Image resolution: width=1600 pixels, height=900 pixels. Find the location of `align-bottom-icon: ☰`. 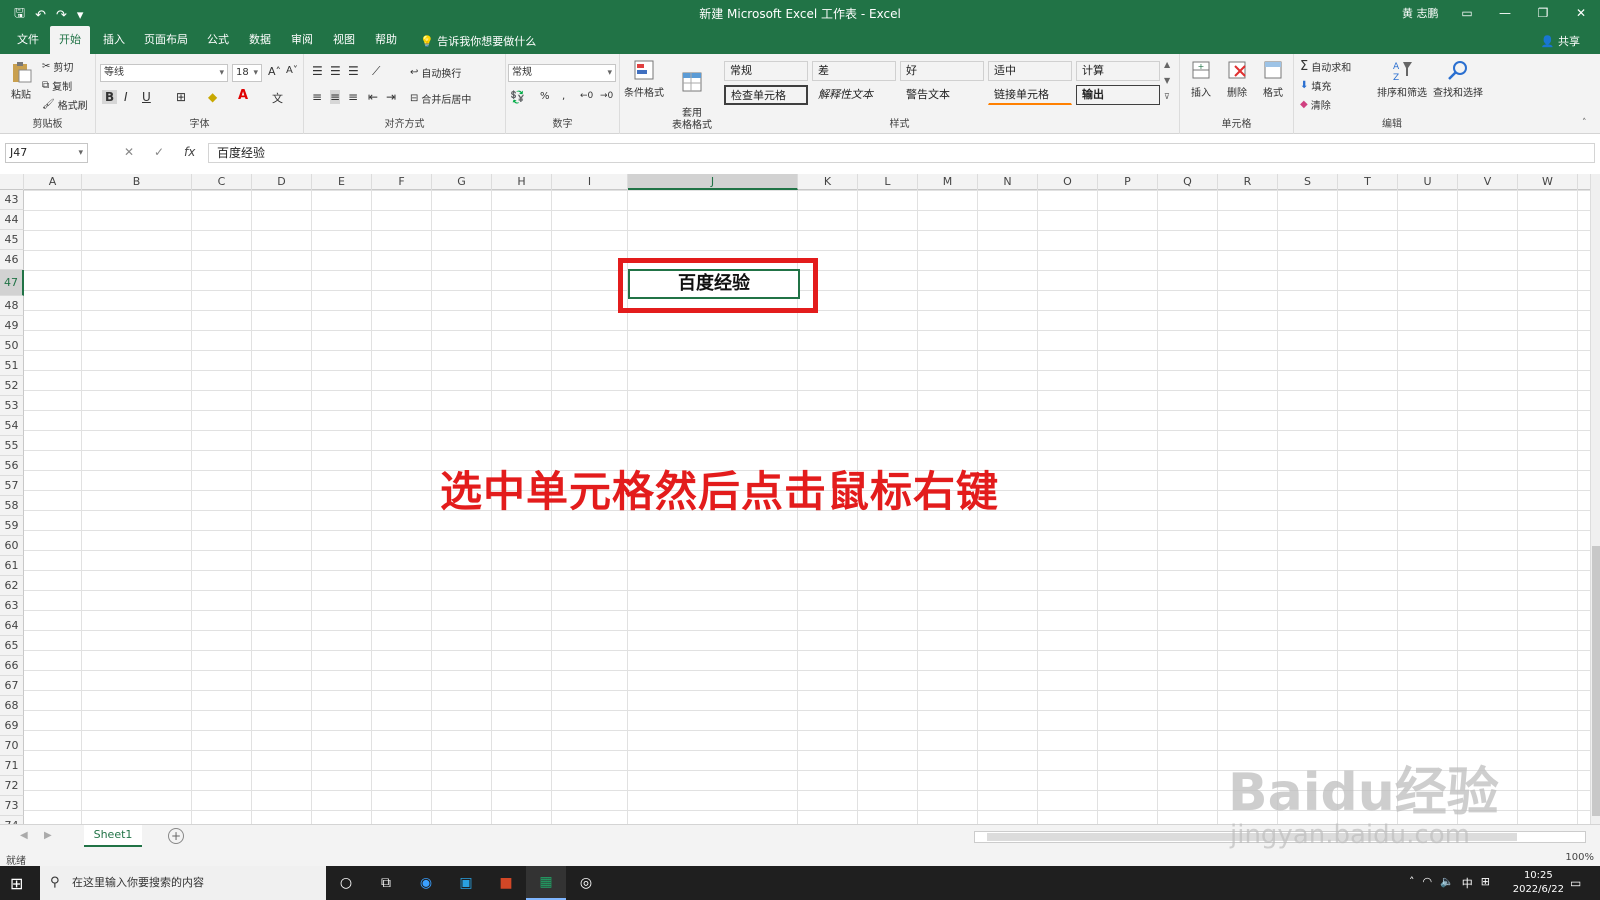

align-bottom-icon: ☰ is located at coordinates (353, 71).